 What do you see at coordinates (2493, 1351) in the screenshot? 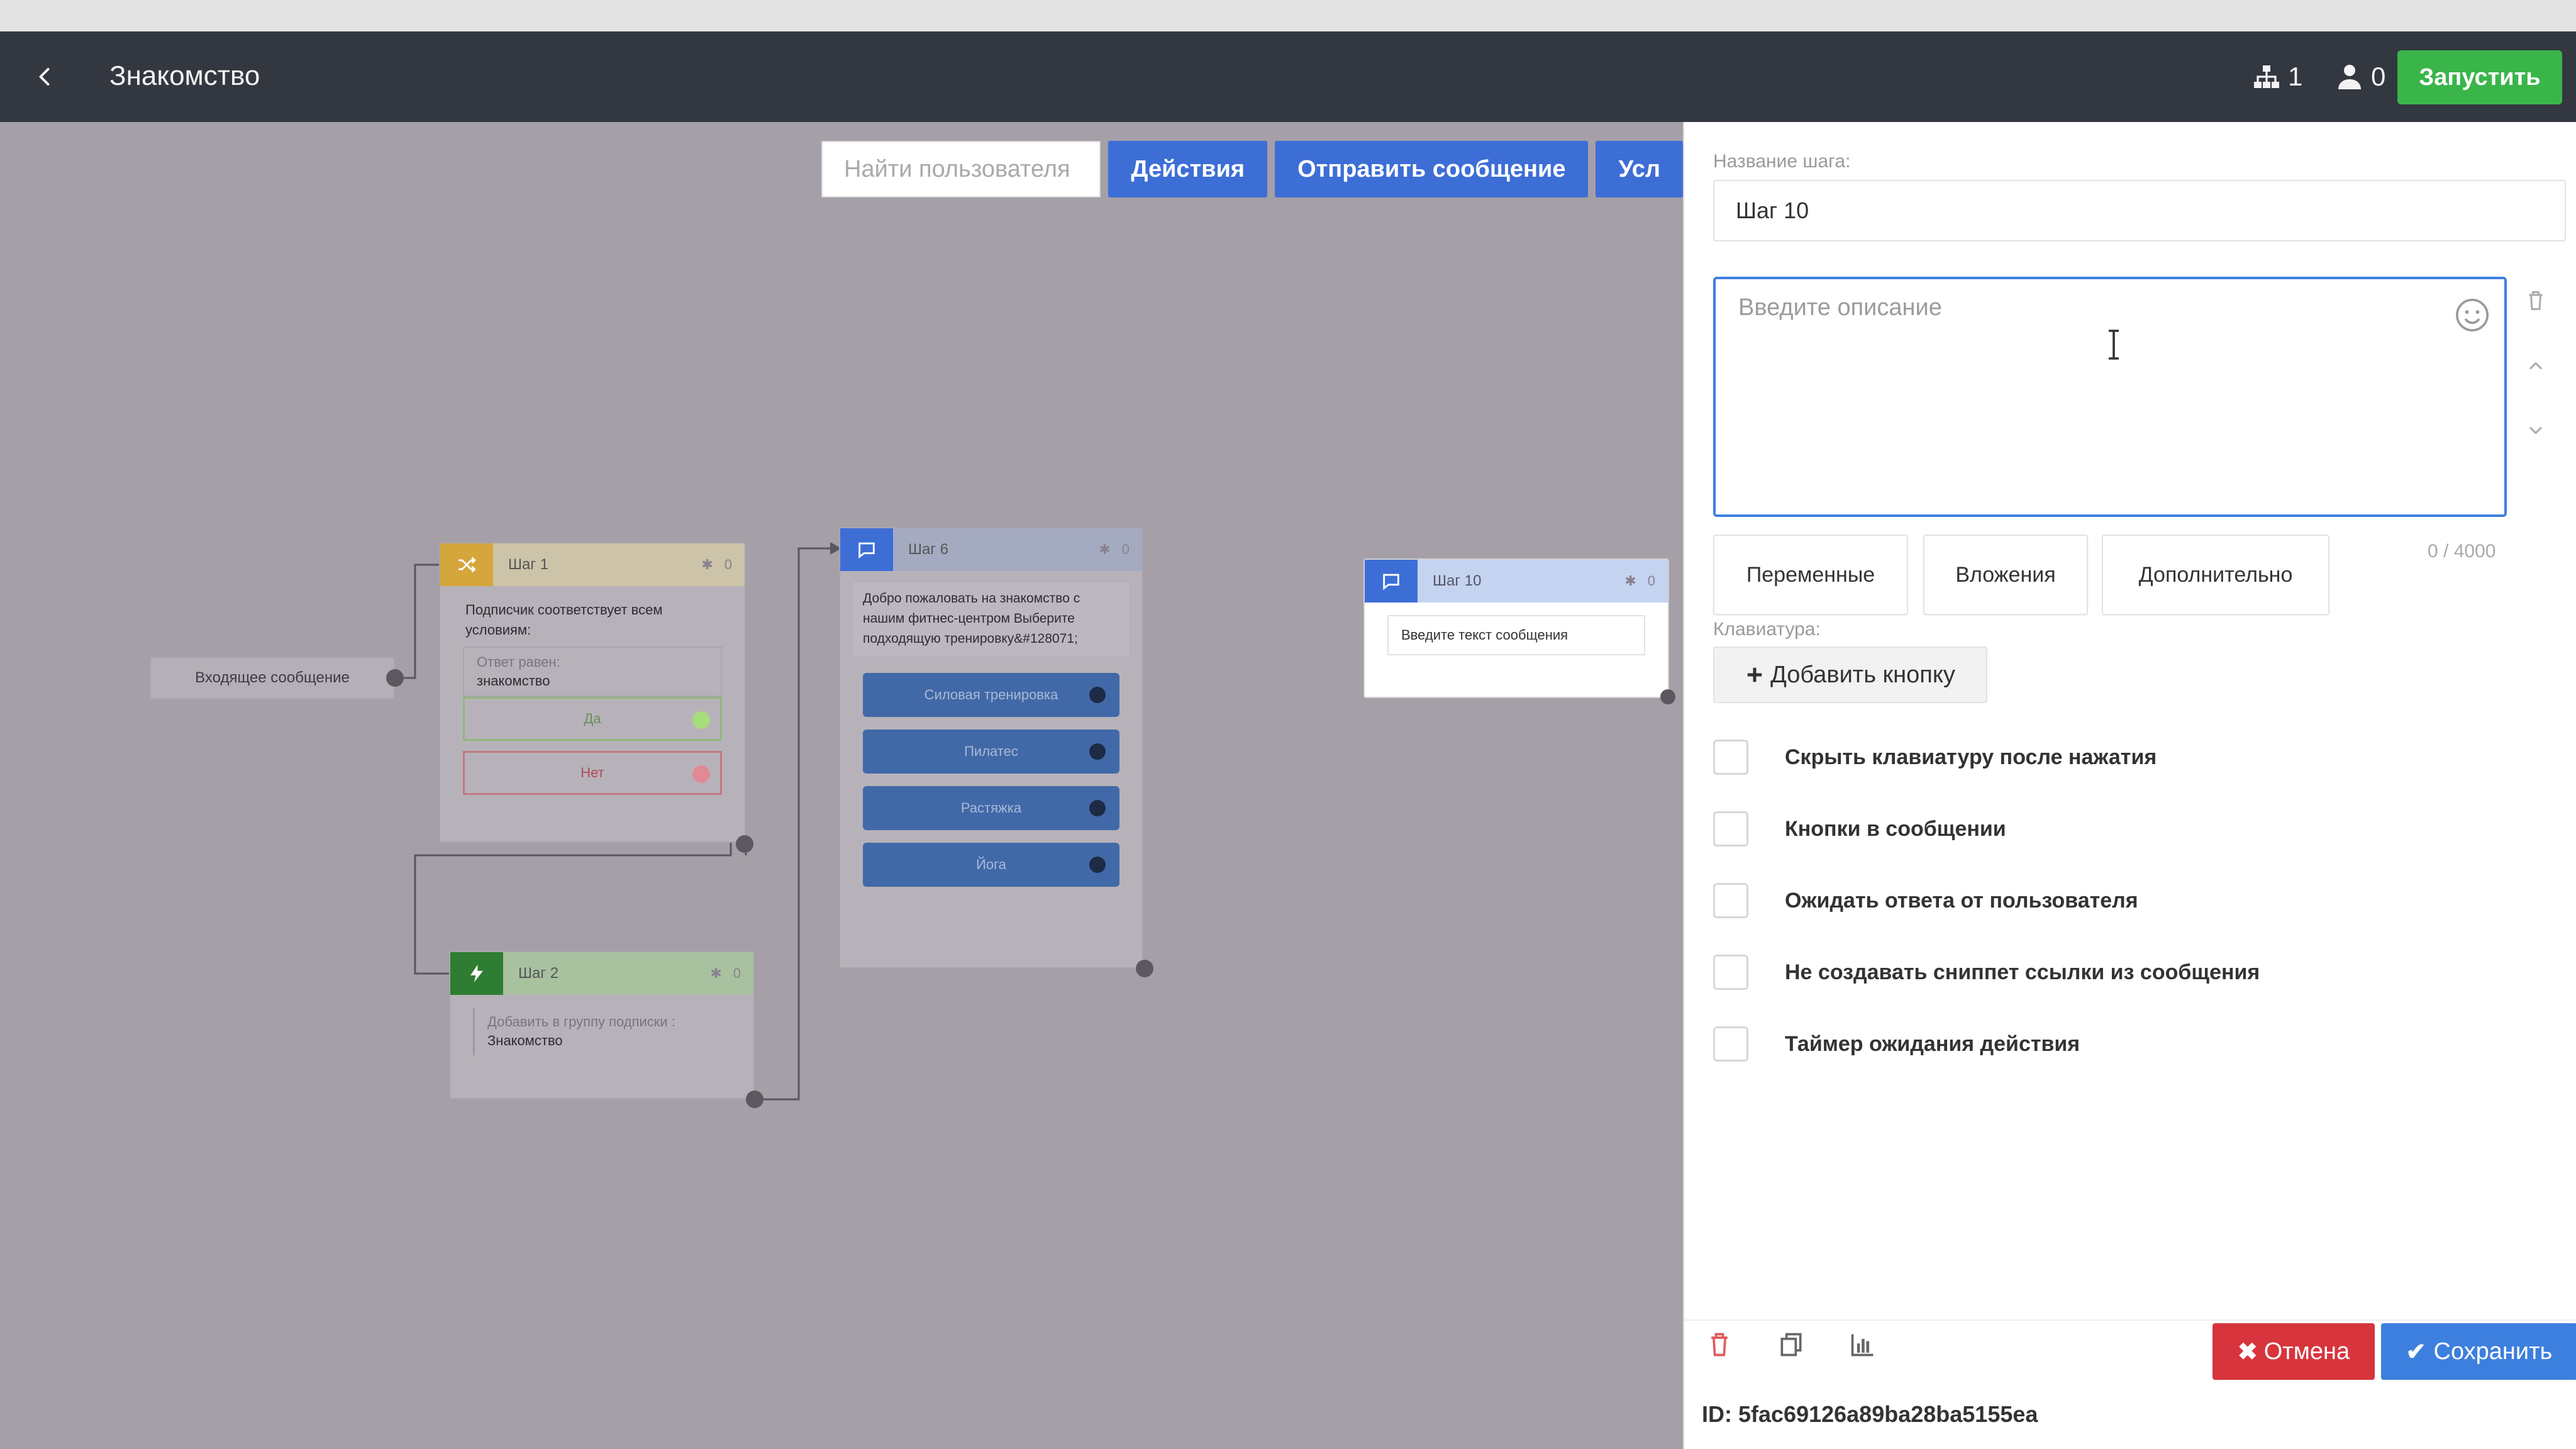
I see `save-label: Сохранить` at bounding box center [2493, 1351].